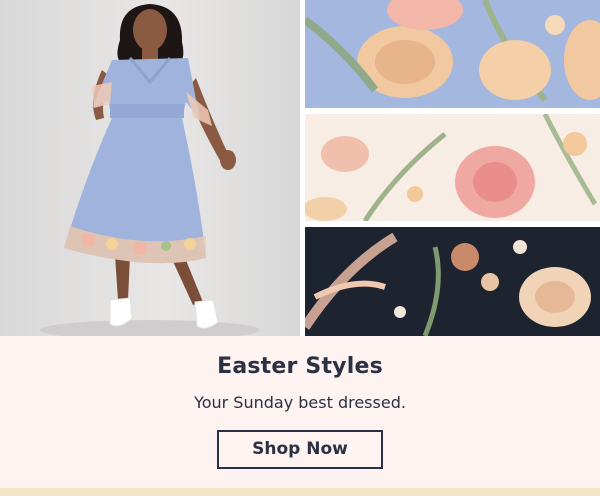 The height and width of the screenshot is (496, 600). Describe the element at coordinates (300, 449) in the screenshot. I see `shop-now-button: Shop Now` at that location.